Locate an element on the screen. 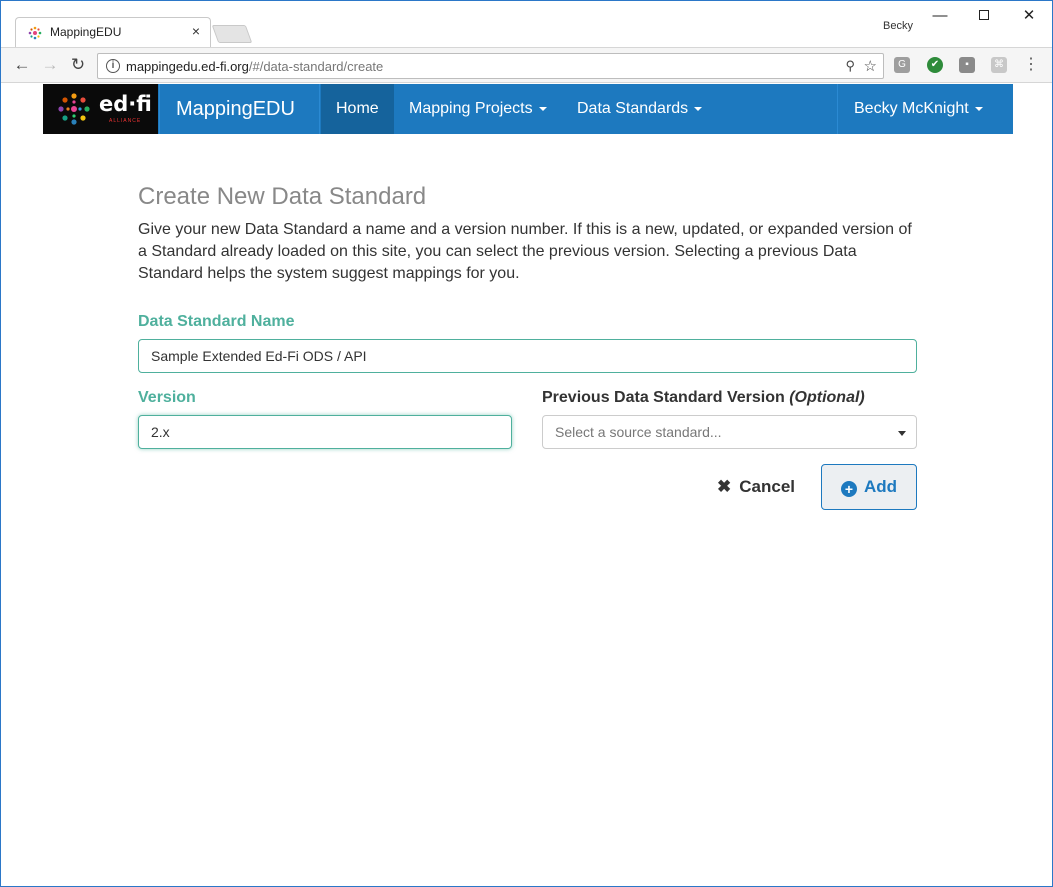 This screenshot has width=1053, height=887. extension-doc-icon: ▪ is located at coordinates (967, 65).